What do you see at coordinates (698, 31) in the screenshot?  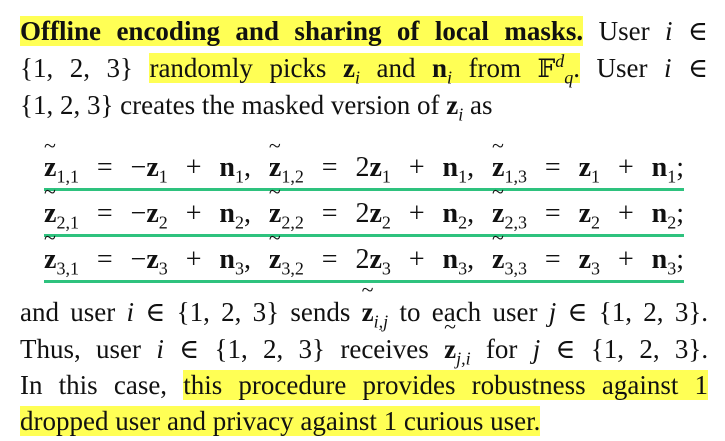 I see `elem-symbol: ∈` at bounding box center [698, 31].